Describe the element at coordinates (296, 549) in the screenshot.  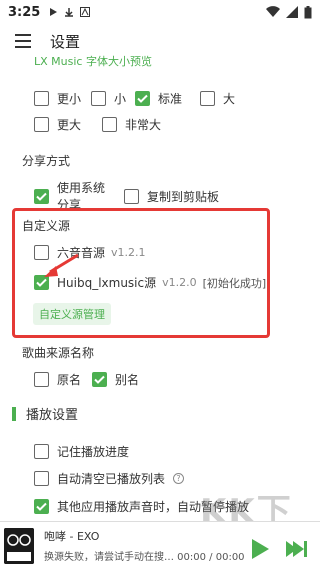
I see `next-track-icon` at that location.